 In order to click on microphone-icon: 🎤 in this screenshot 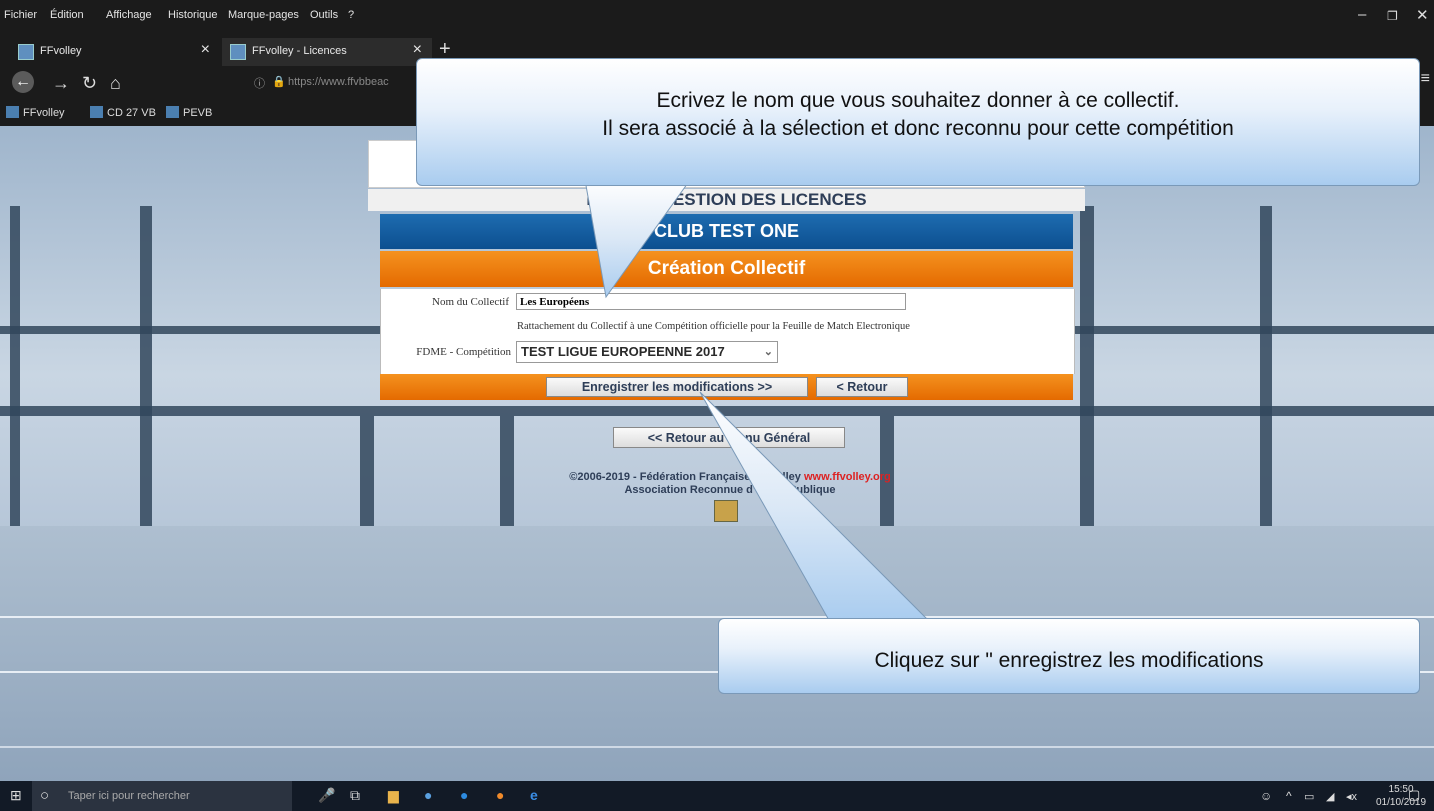, I will do `click(326, 795)`.